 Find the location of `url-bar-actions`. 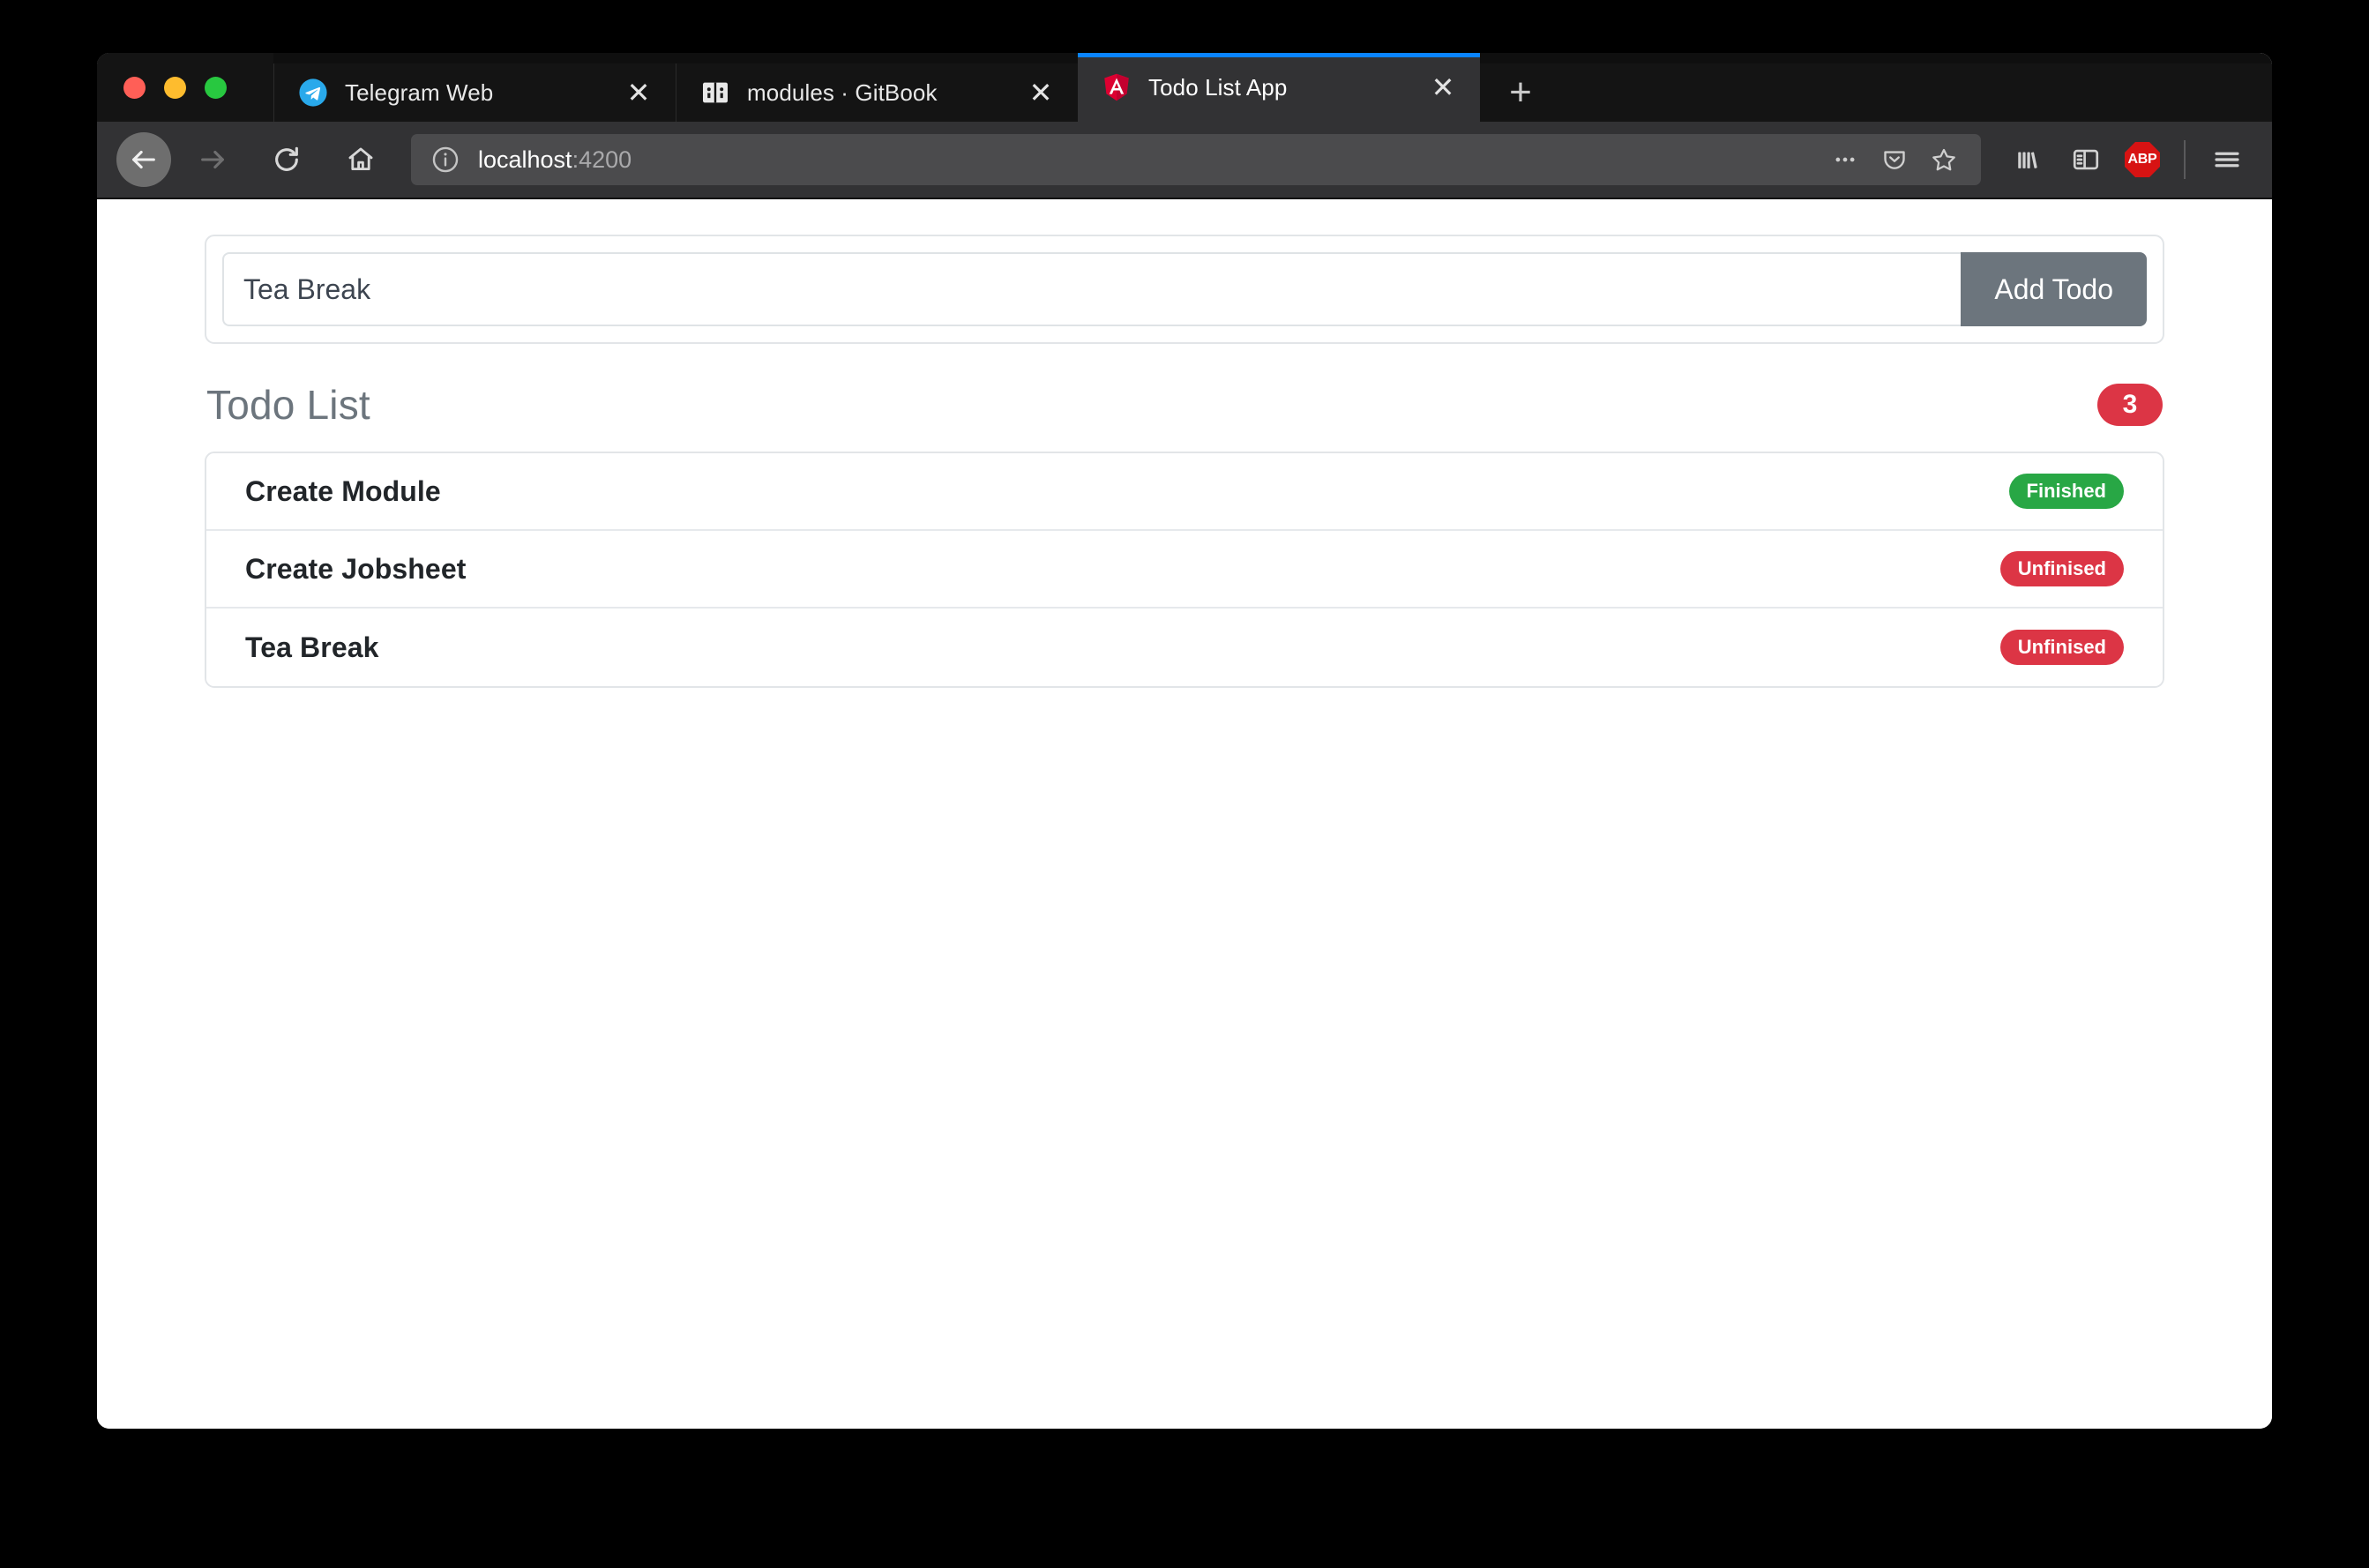

url-bar-actions is located at coordinates (1895, 160).